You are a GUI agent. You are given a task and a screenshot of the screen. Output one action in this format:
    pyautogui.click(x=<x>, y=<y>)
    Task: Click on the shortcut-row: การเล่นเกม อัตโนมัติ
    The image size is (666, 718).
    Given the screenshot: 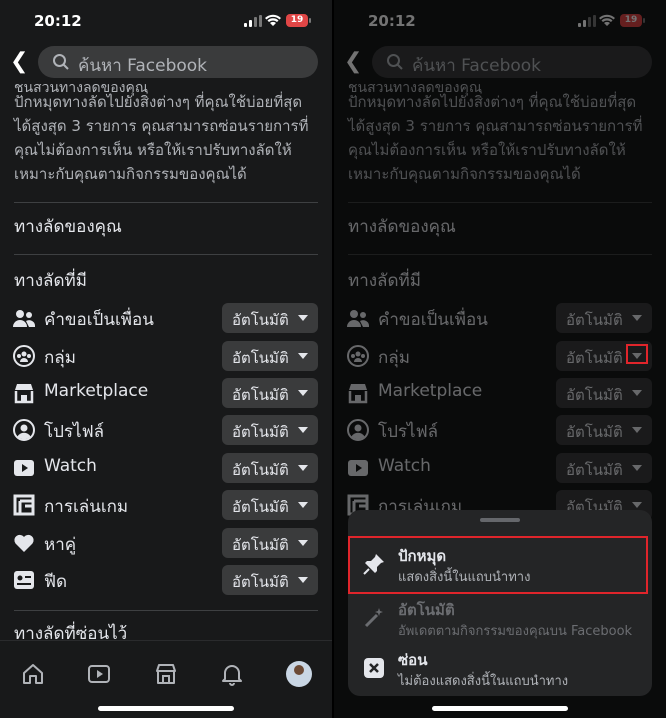 What is the action you would take?
    pyautogui.click(x=165, y=505)
    